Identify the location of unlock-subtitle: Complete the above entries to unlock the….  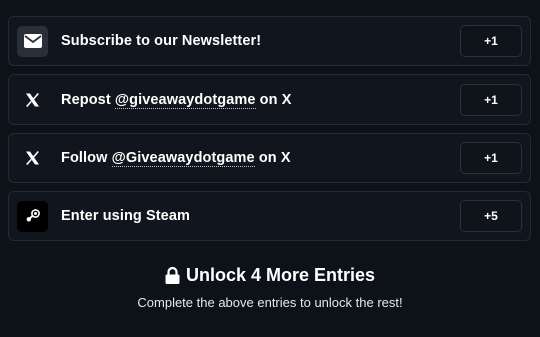
(270, 302).